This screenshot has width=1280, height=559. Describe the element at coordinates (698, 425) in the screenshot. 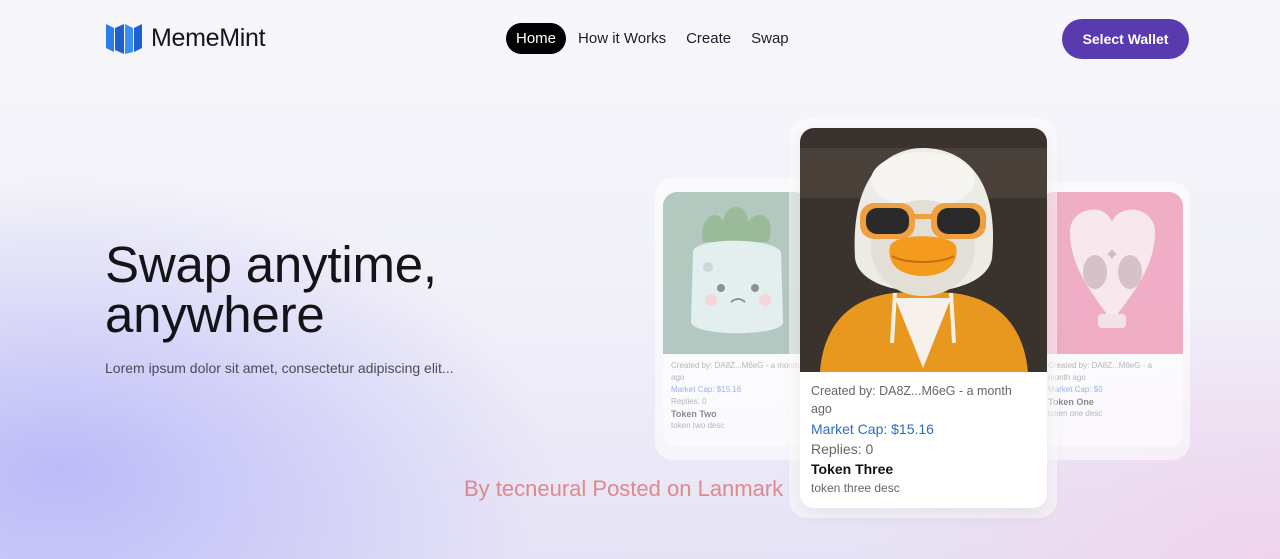

I see `card-token-desc: token two desc` at that location.